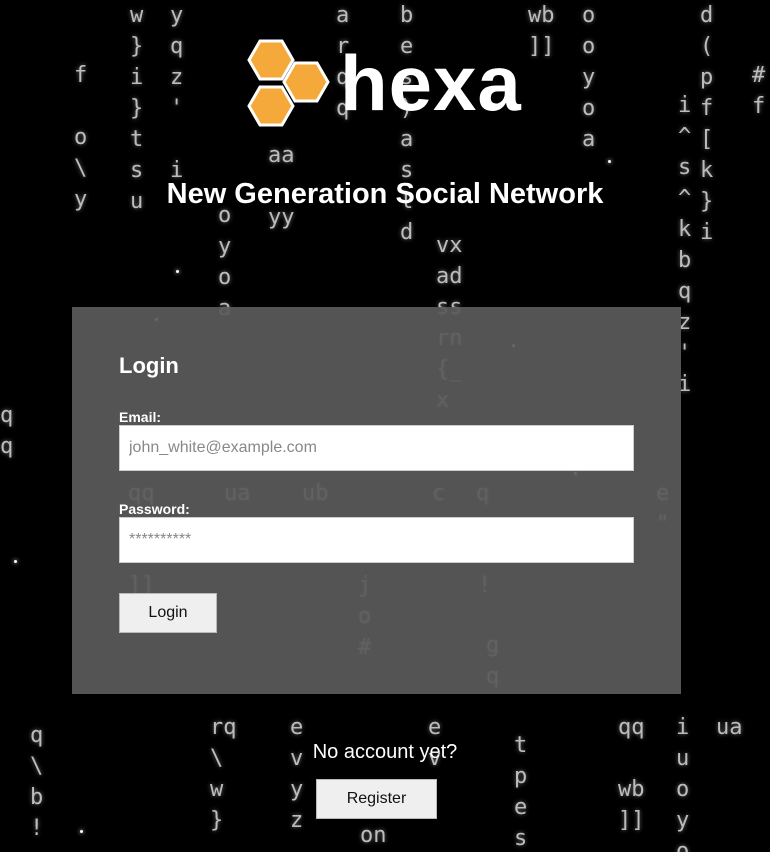  What do you see at coordinates (297, 774) in the screenshot?
I see `matrix-column: e v y z` at bounding box center [297, 774].